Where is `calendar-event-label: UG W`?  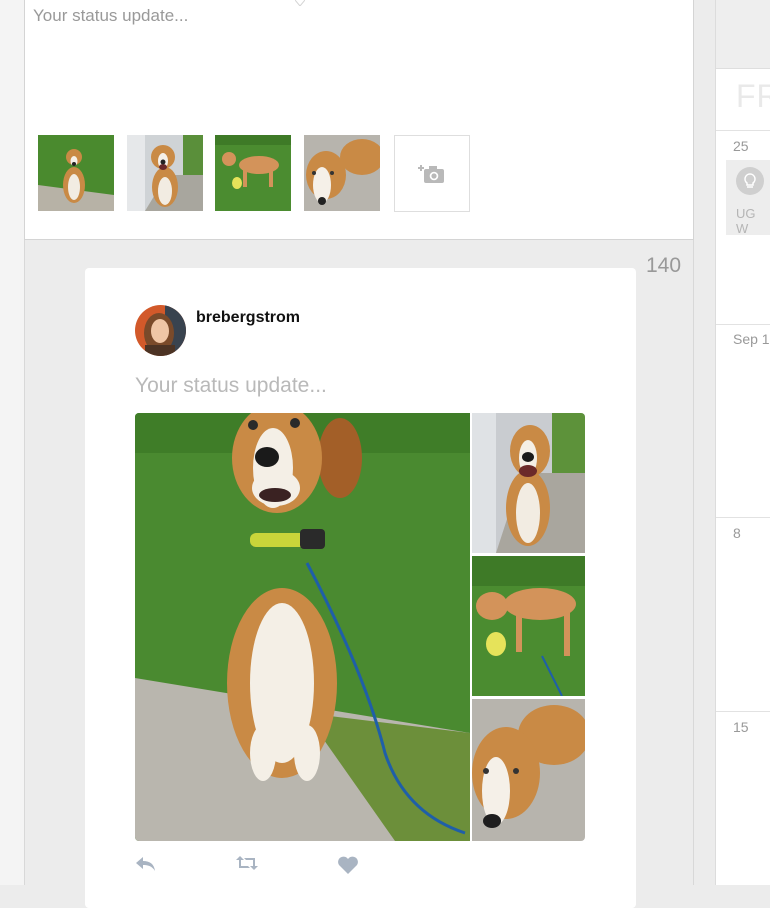
calendar-event-label: UG W is located at coordinates (746, 221).